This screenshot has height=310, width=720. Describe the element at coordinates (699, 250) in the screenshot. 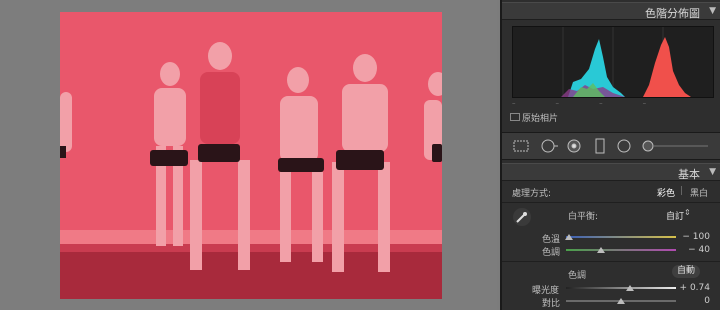

I see `tint-value: − 40` at that location.